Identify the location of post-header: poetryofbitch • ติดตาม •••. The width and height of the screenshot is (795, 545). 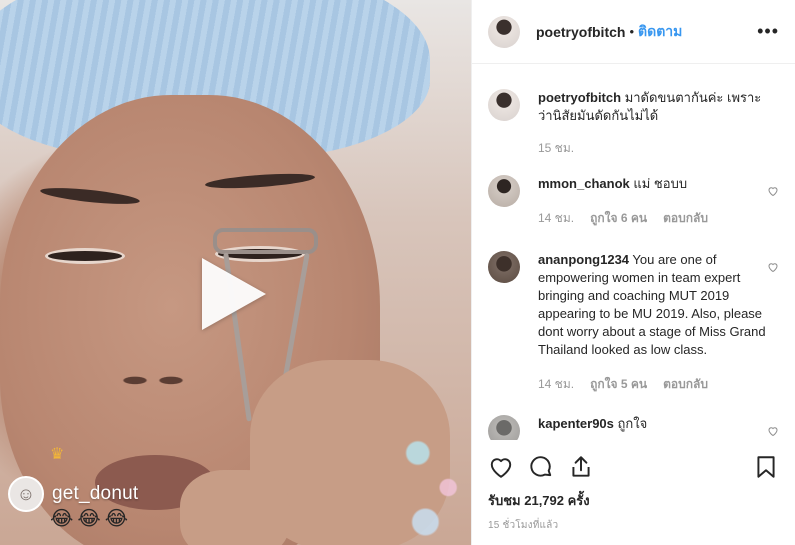
(633, 32).